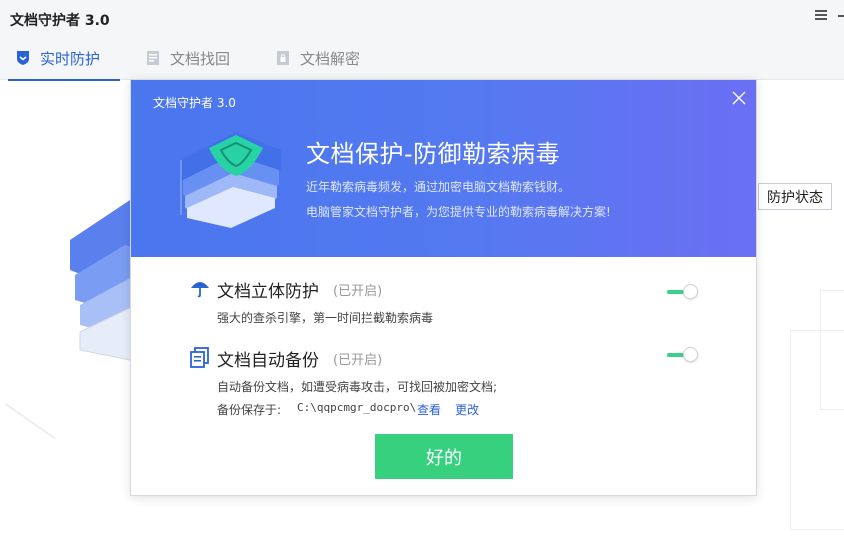 The image size is (844, 541). Describe the element at coordinates (422, 18) in the screenshot. I see `title-bar: 文档守护者 3.0` at that location.